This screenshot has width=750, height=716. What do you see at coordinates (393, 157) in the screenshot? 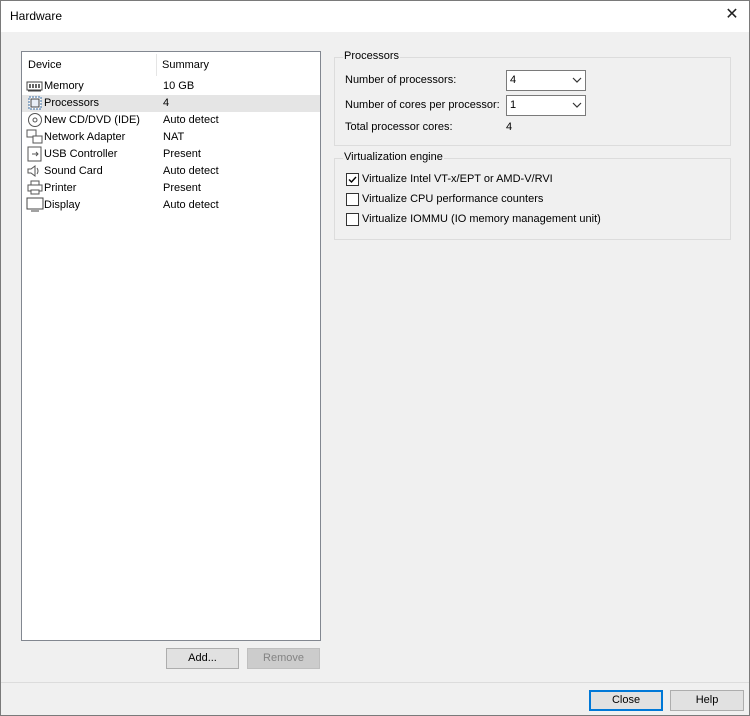
I see `virtualization-group-title: Virtualization engine` at bounding box center [393, 157].